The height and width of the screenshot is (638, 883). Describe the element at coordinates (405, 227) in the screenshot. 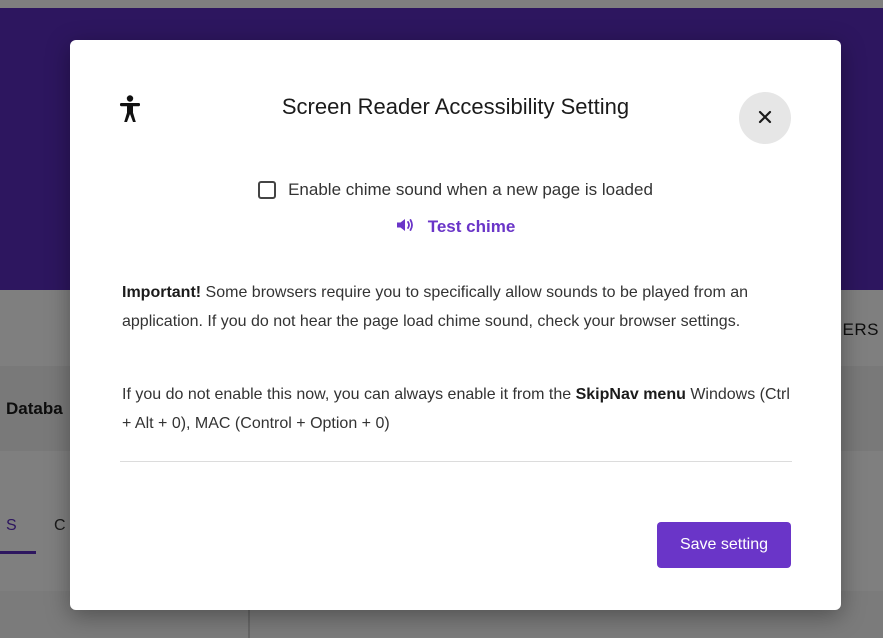

I see `speaker-icon` at that location.